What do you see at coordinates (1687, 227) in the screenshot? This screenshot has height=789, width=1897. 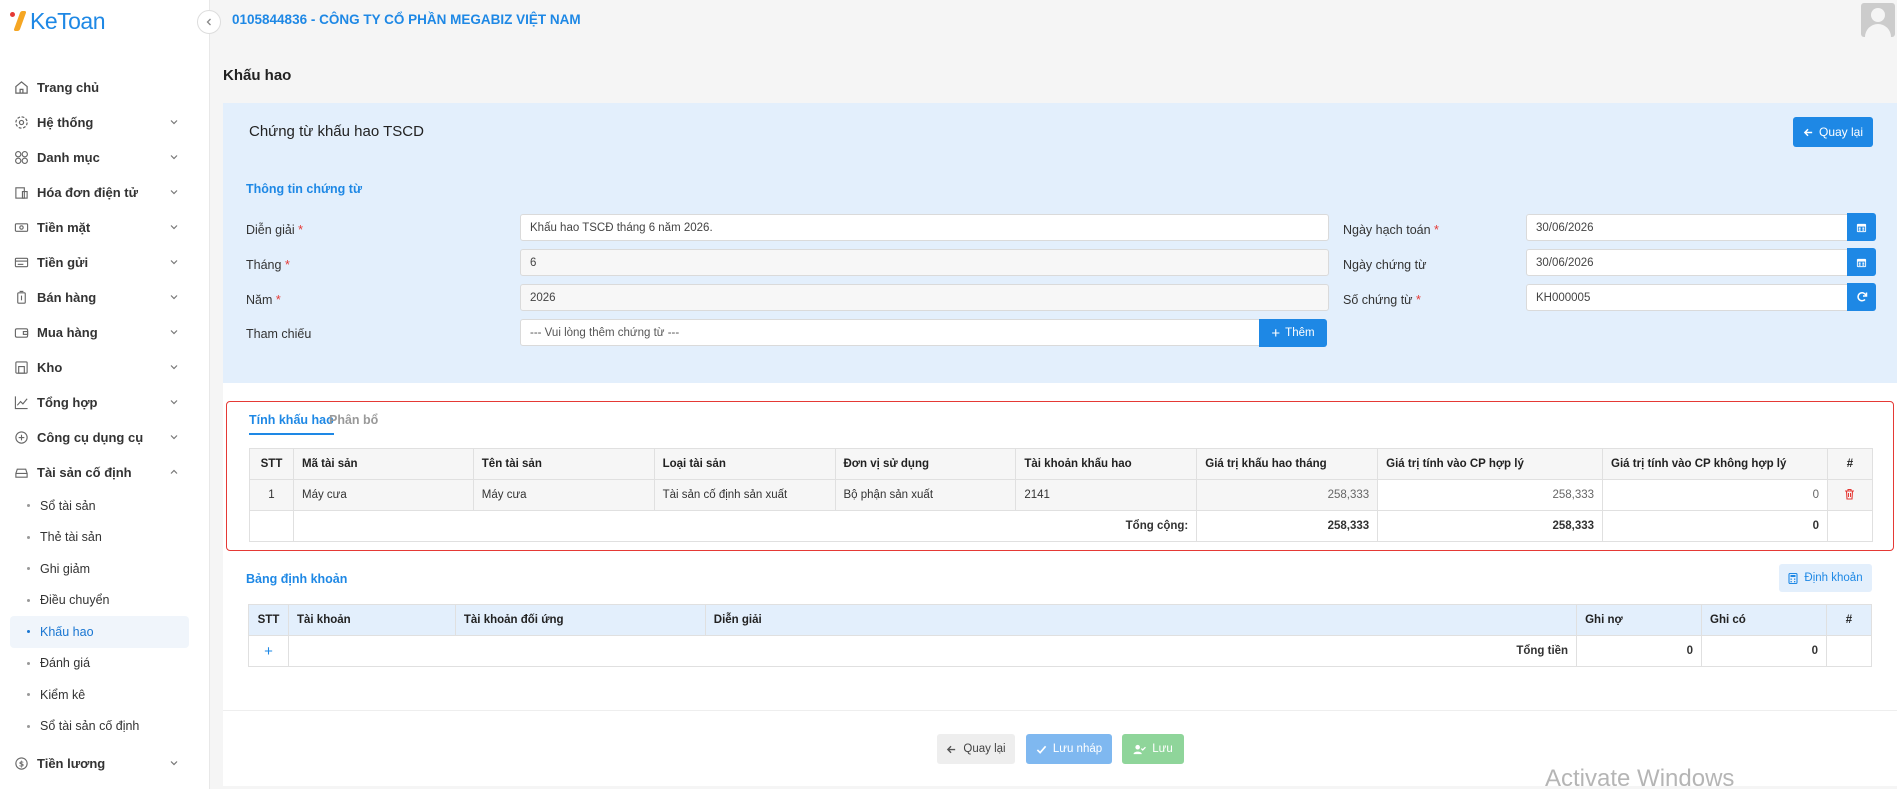 I see `ngay-hach-toan-input: 30/06/2026` at bounding box center [1687, 227].